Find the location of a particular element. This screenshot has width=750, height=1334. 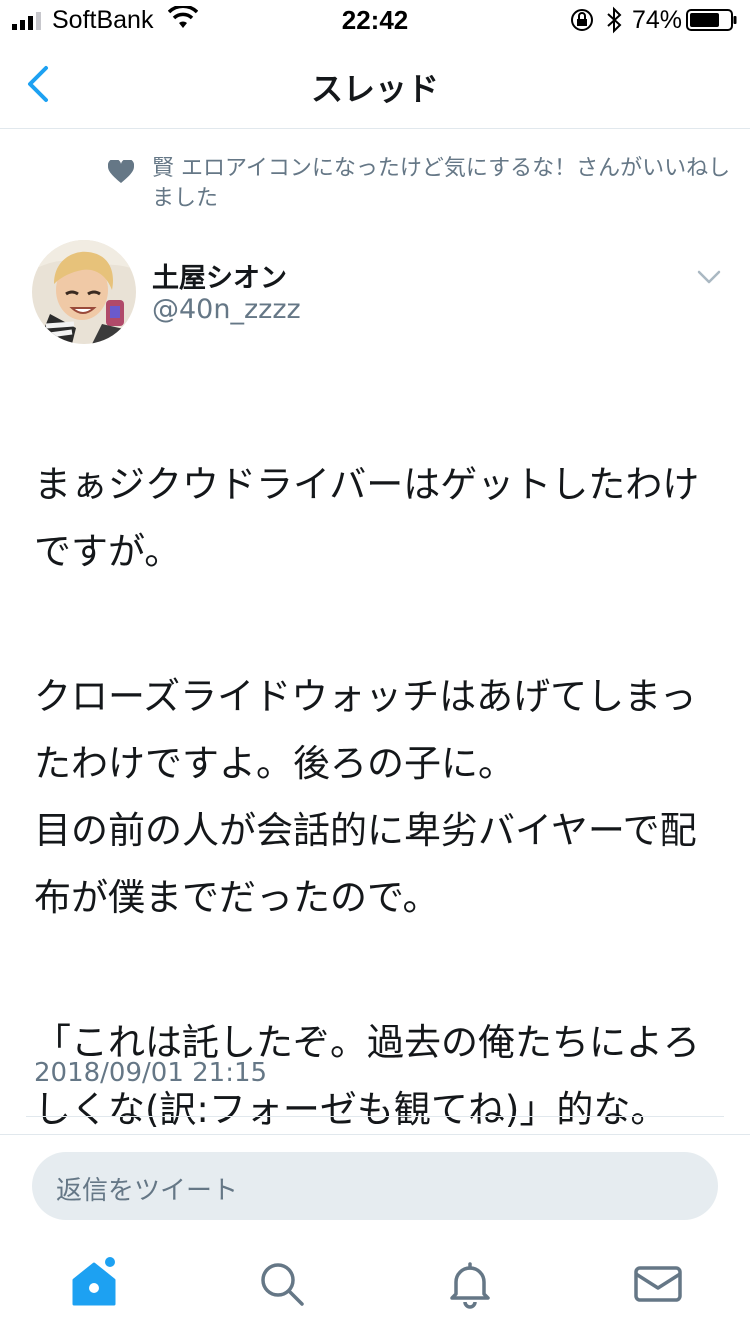

liked-by-text: 賢 エロアイコンになったけど気にするな！さんがいいねしました is located at coordinates (442, 184).